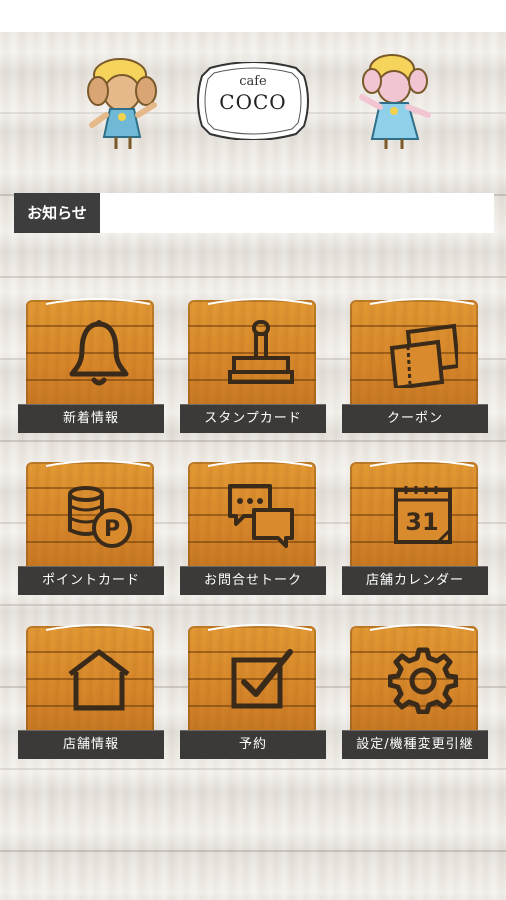  What do you see at coordinates (261, 516) in the screenshot?
I see `chat-bubbles-icon` at bounding box center [261, 516].